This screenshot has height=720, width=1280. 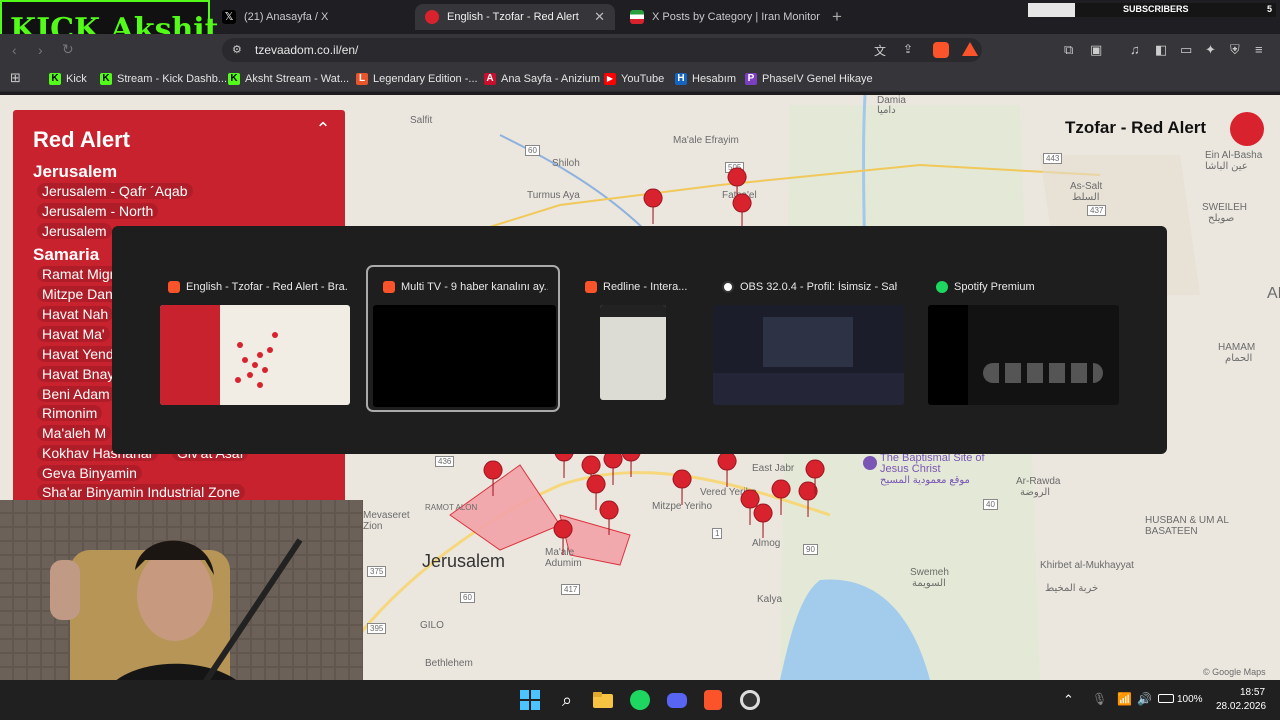 What do you see at coordinates (74, 433) in the screenshot?
I see `alert-place: Ma'aleh M` at bounding box center [74, 433].